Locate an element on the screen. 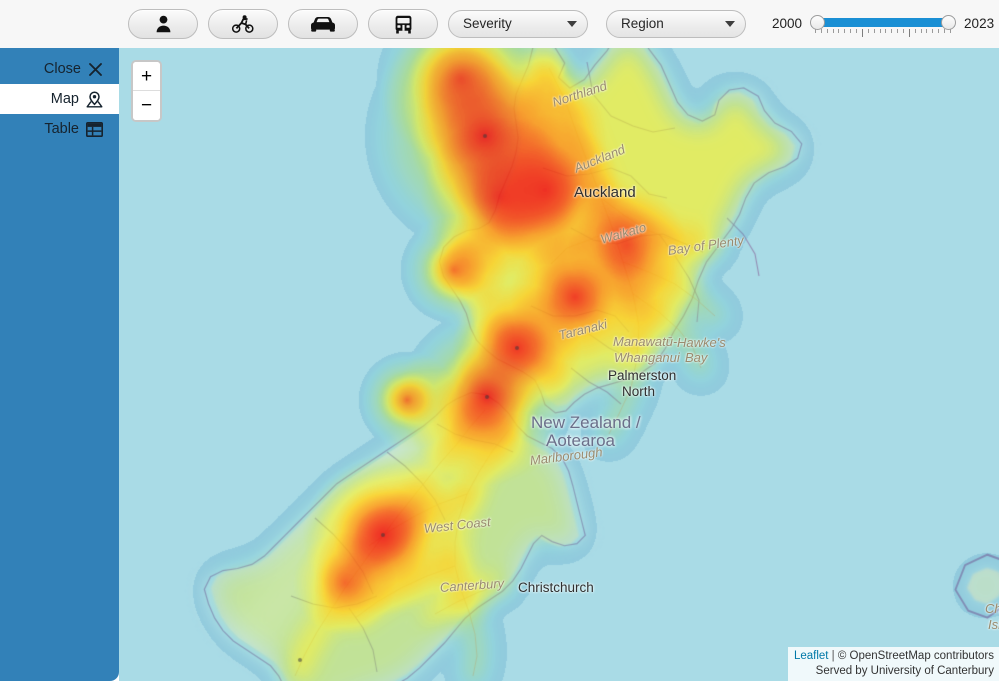 This screenshot has height=681, width=999. bus-icon is located at coordinates (403, 24).